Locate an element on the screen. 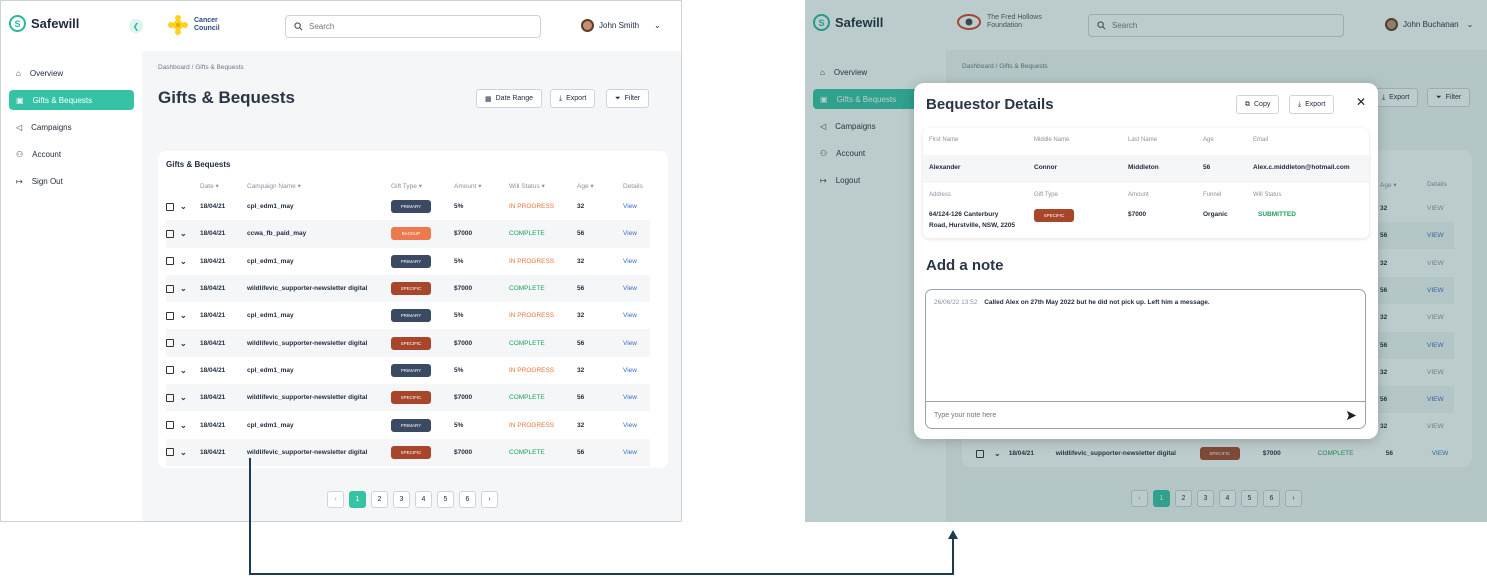  date-range-button: ▦ Date Range is located at coordinates (509, 98).